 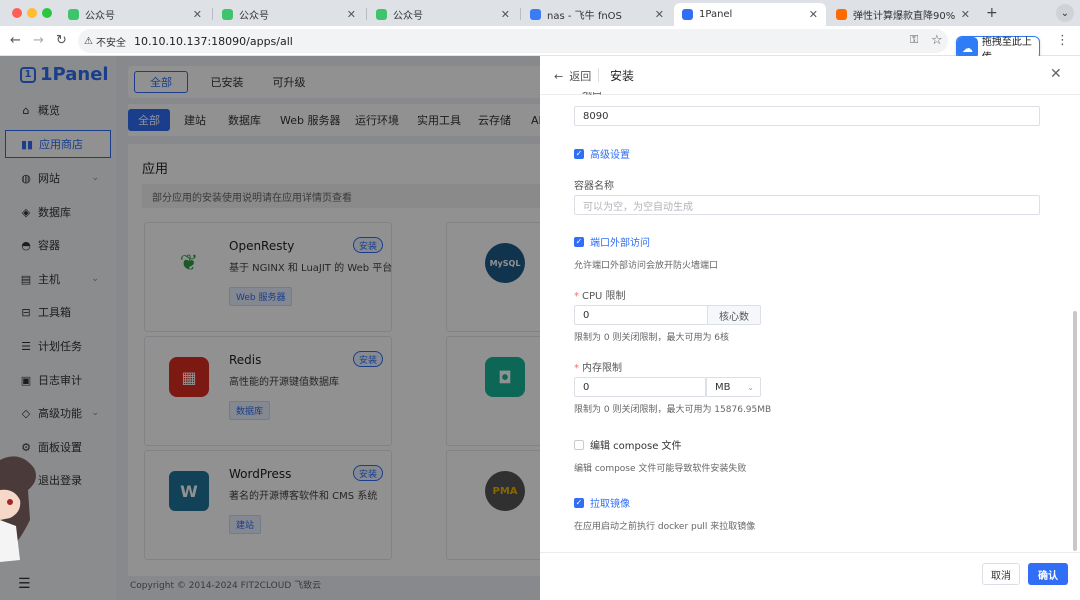 What do you see at coordinates (1048, 574) in the screenshot?
I see `confirm-button: 确认` at bounding box center [1048, 574].